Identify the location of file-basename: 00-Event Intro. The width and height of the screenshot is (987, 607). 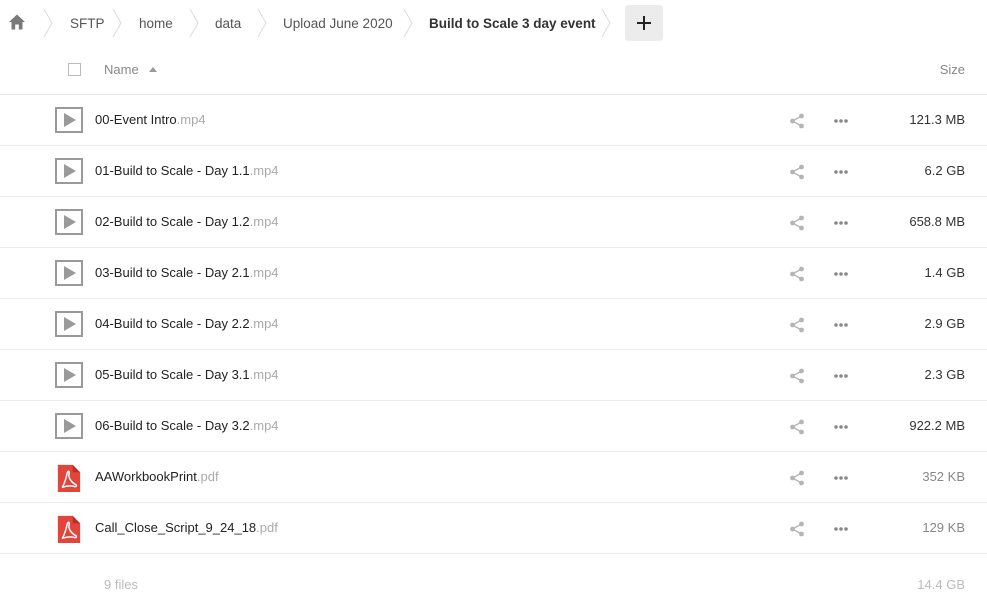
(136, 119).